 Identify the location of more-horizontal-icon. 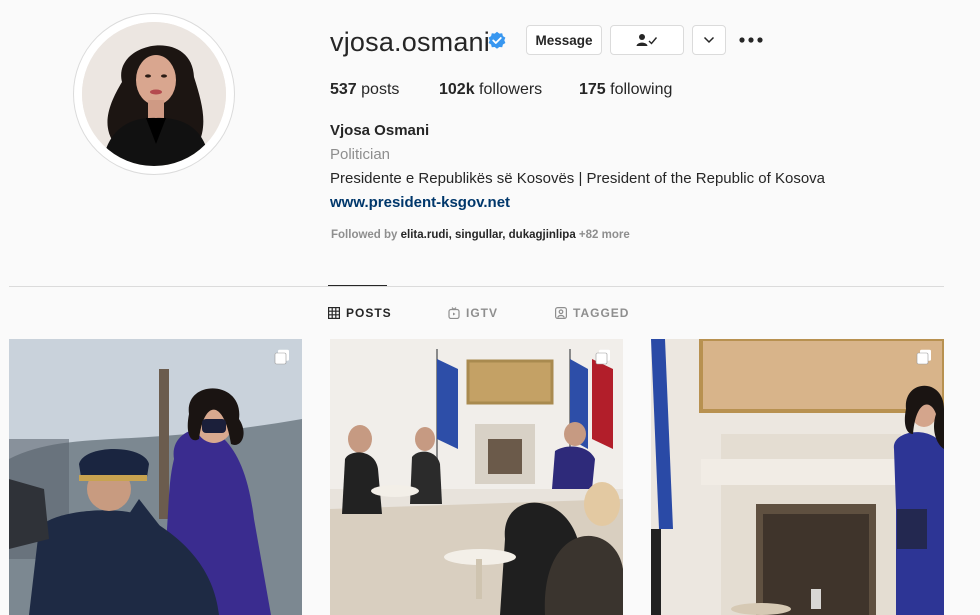
(751, 40).